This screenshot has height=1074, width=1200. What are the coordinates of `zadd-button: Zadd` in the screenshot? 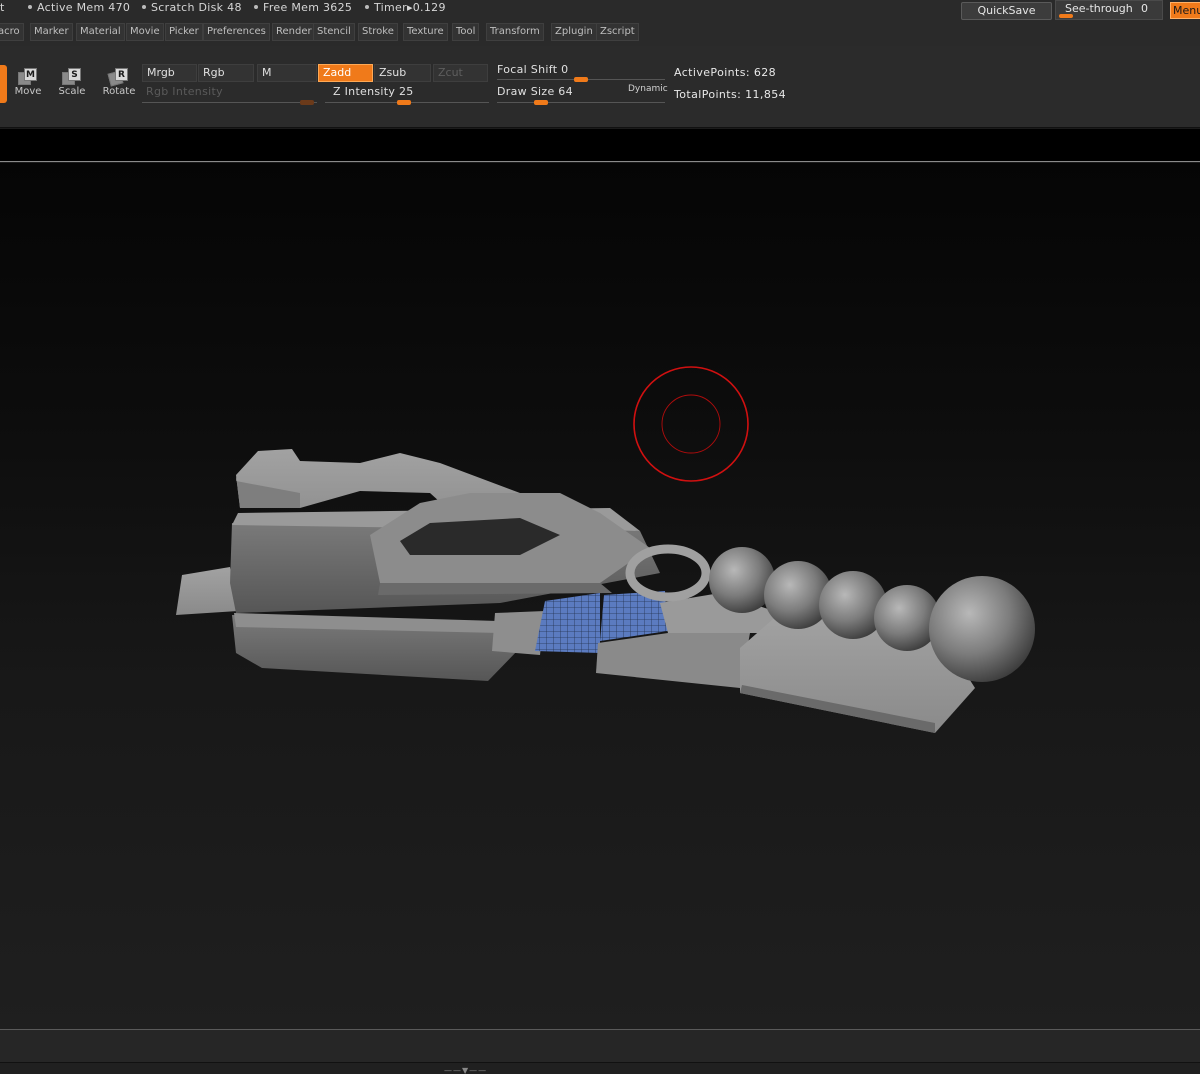 It's located at (345, 73).